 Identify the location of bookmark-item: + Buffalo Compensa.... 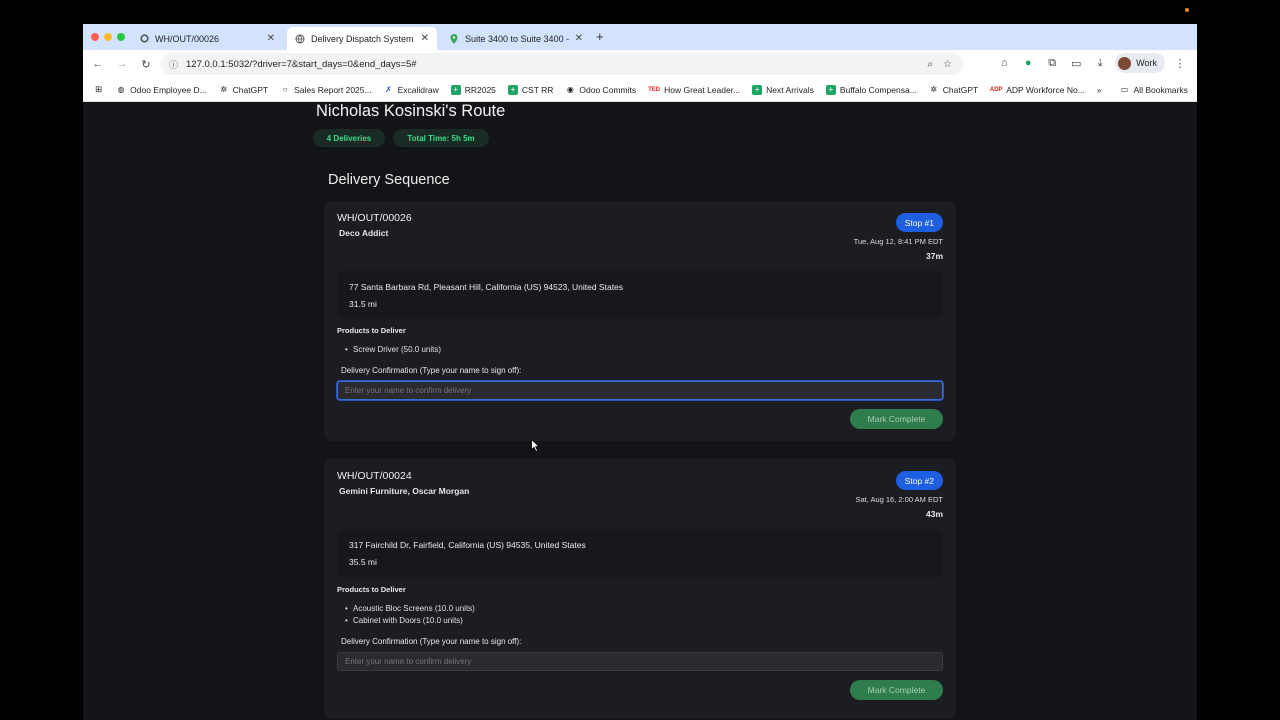
(871, 89).